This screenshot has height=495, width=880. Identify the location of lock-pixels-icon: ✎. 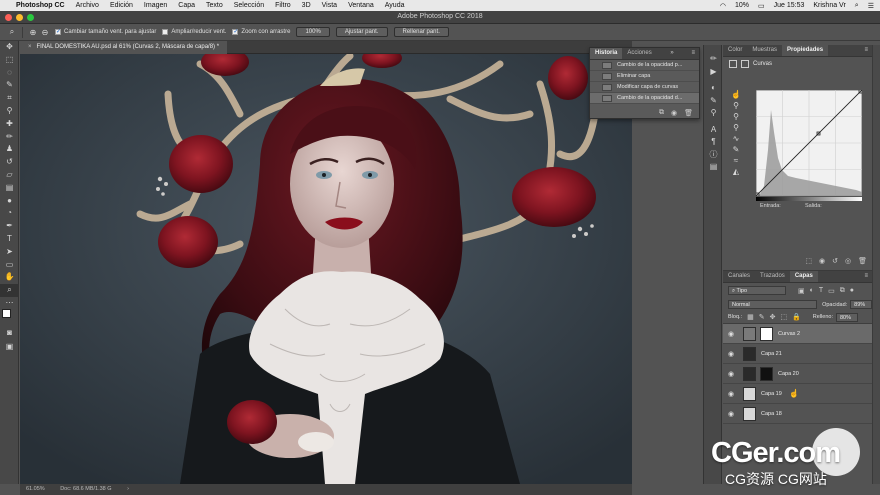
(762, 317).